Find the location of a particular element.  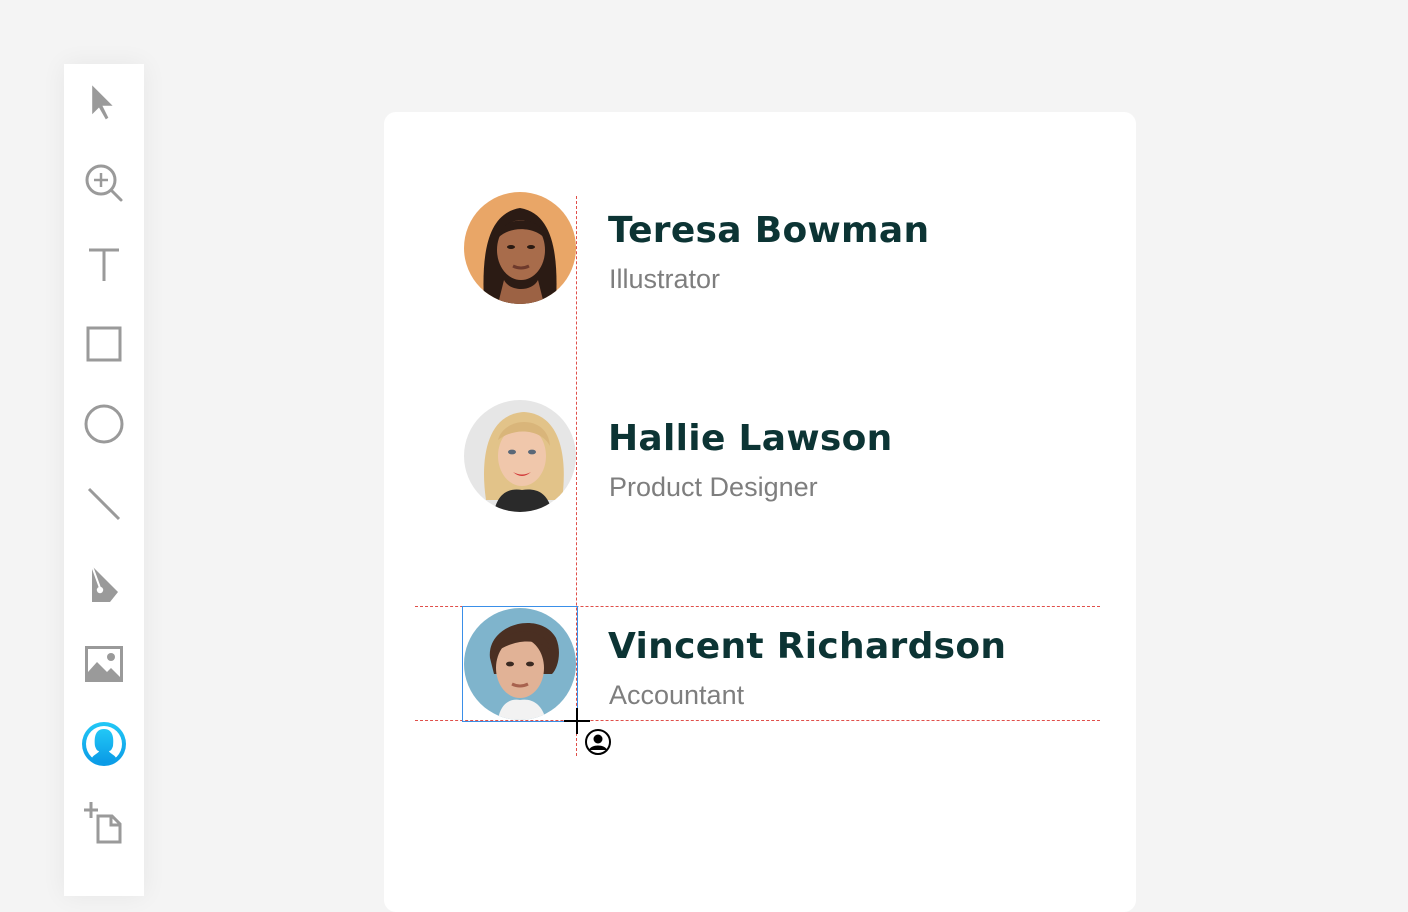

text-tool is located at coordinates (104, 264).